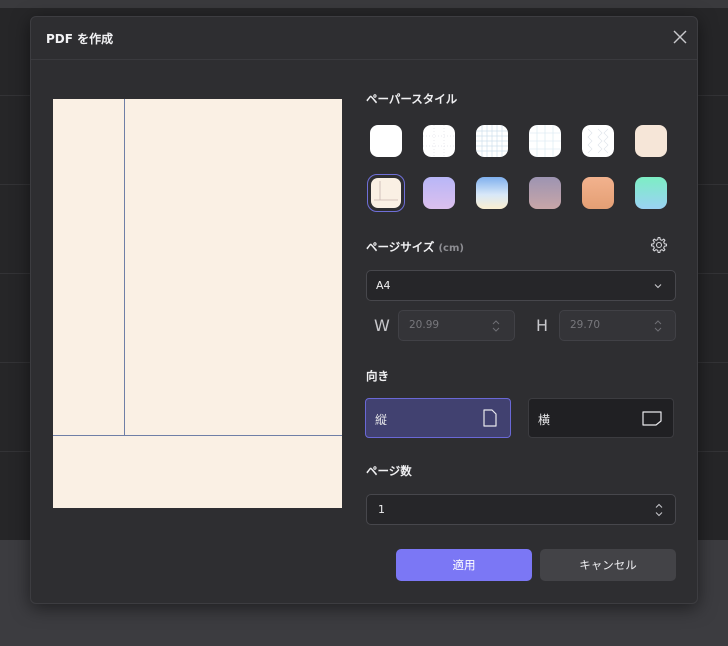  Describe the element at coordinates (439, 193) in the screenshot. I see `swatch-lavender-gradient` at that location.